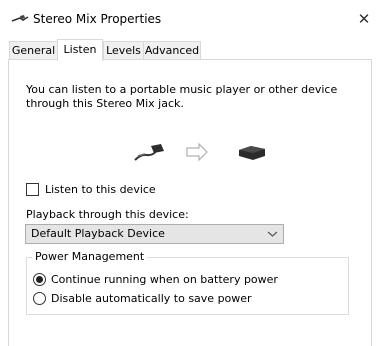 This screenshot has width=381, height=346. Describe the element at coordinates (197, 152) in the screenshot. I see `arrow-right-icon` at that location.